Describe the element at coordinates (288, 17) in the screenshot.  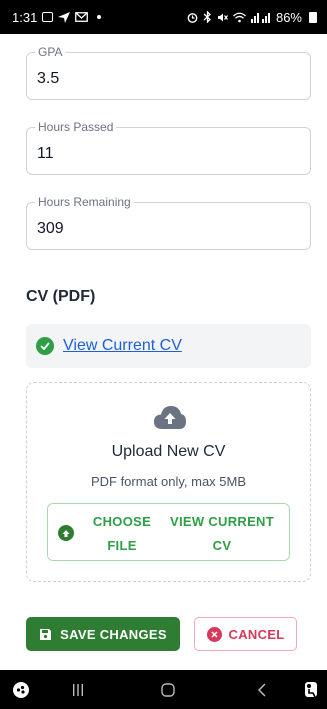
I see `battery-percent: 86%` at that location.